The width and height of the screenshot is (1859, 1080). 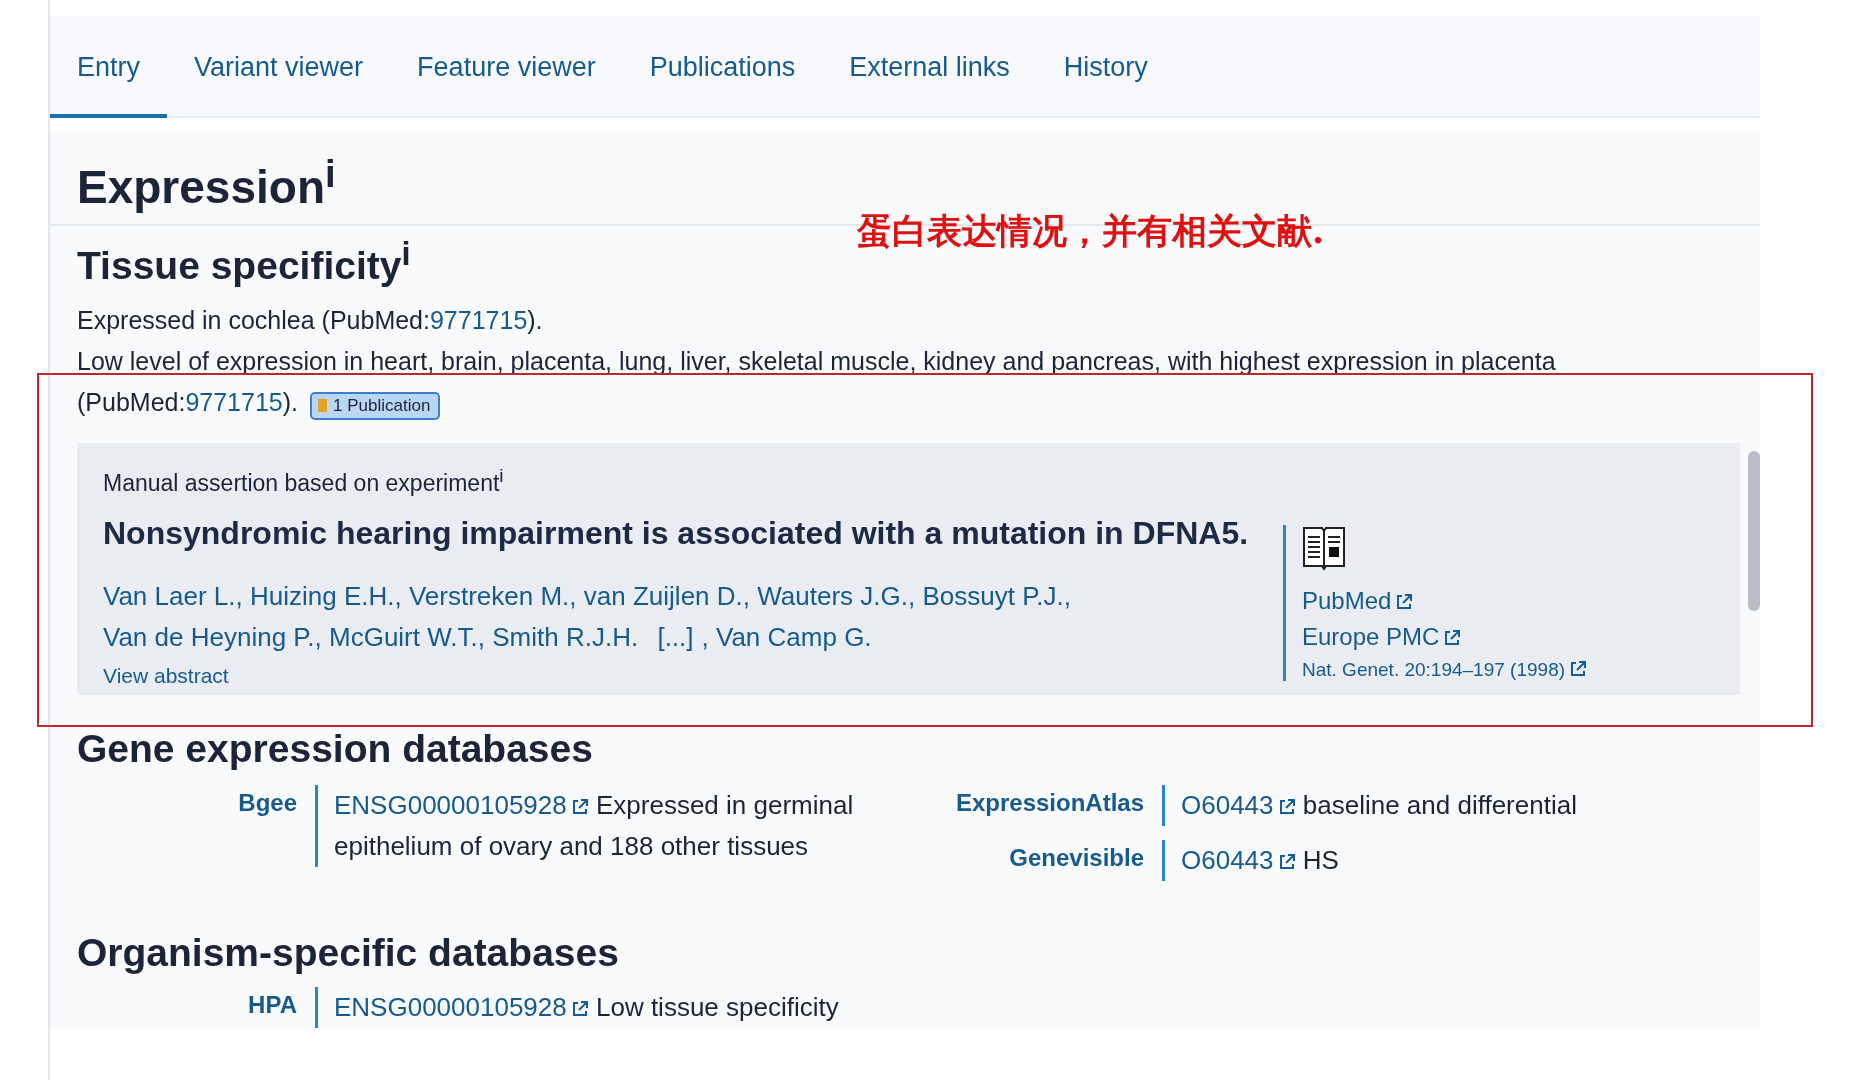 What do you see at coordinates (594, 826) in the screenshot?
I see `database-entry: ENSG00000105928 Expressed in germinal epithelium of ovary and 188 other tissues` at bounding box center [594, 826].